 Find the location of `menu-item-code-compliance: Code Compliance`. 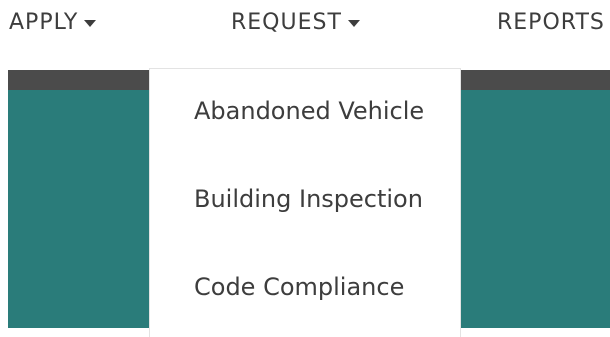

menu-item-code-compliance: Code Compliance is located at coordinates (319, 287).